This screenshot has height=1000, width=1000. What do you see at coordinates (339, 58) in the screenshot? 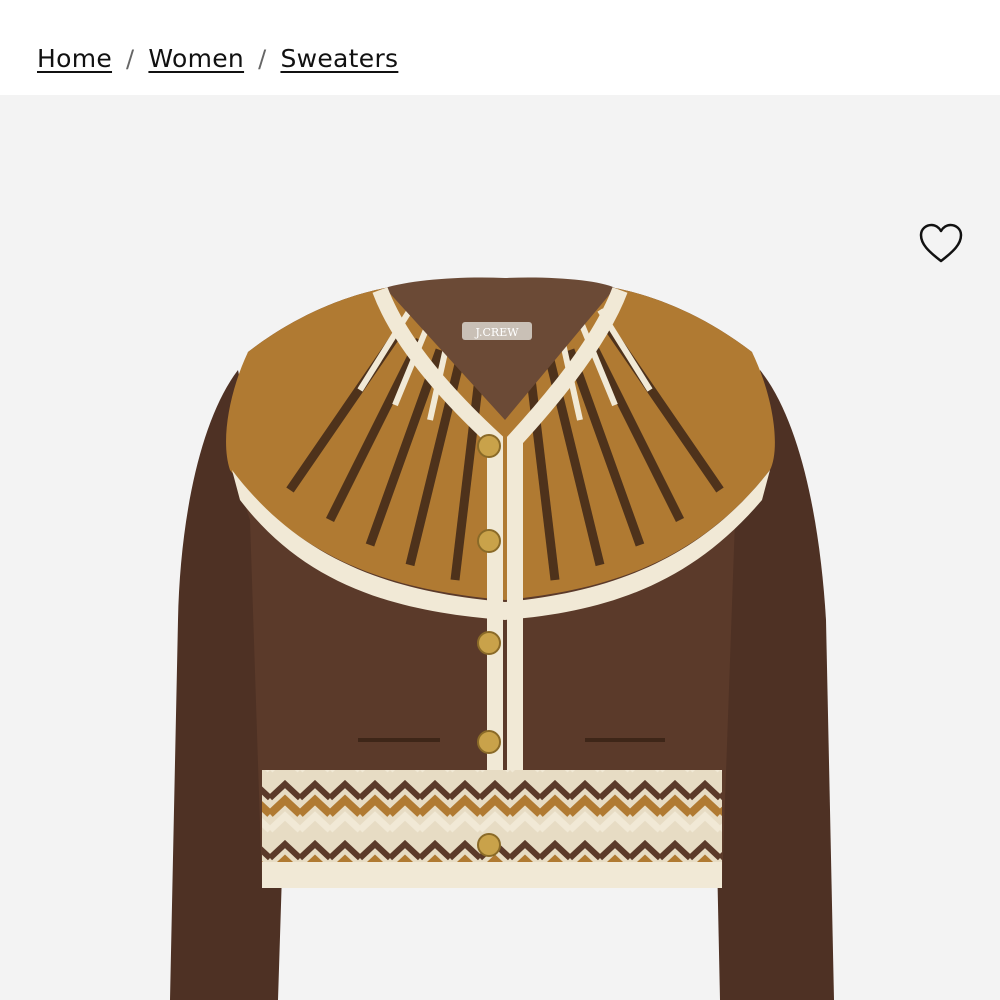
I see `breadcrumb-sweaters-link: Sweaters` at bounding box center [339, 58].